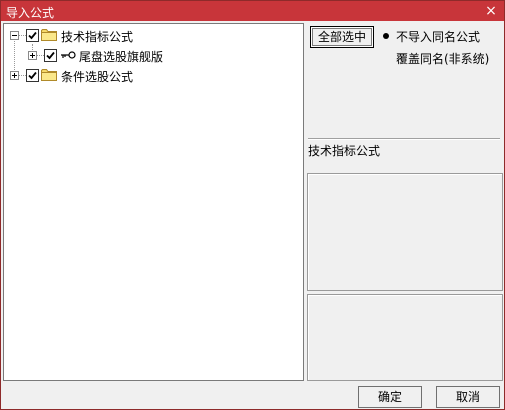 The height and width of the screenshot is (410, 505). Describe the element at coordinates (468, 397) in the screenshot. I see `cancel-button: 取消` at that location.